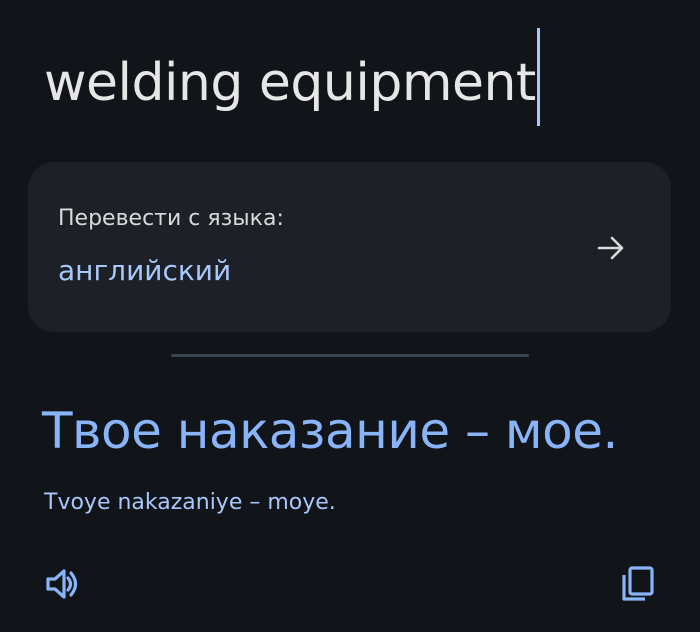  I want to click on copy-icon, so click(638, 584).